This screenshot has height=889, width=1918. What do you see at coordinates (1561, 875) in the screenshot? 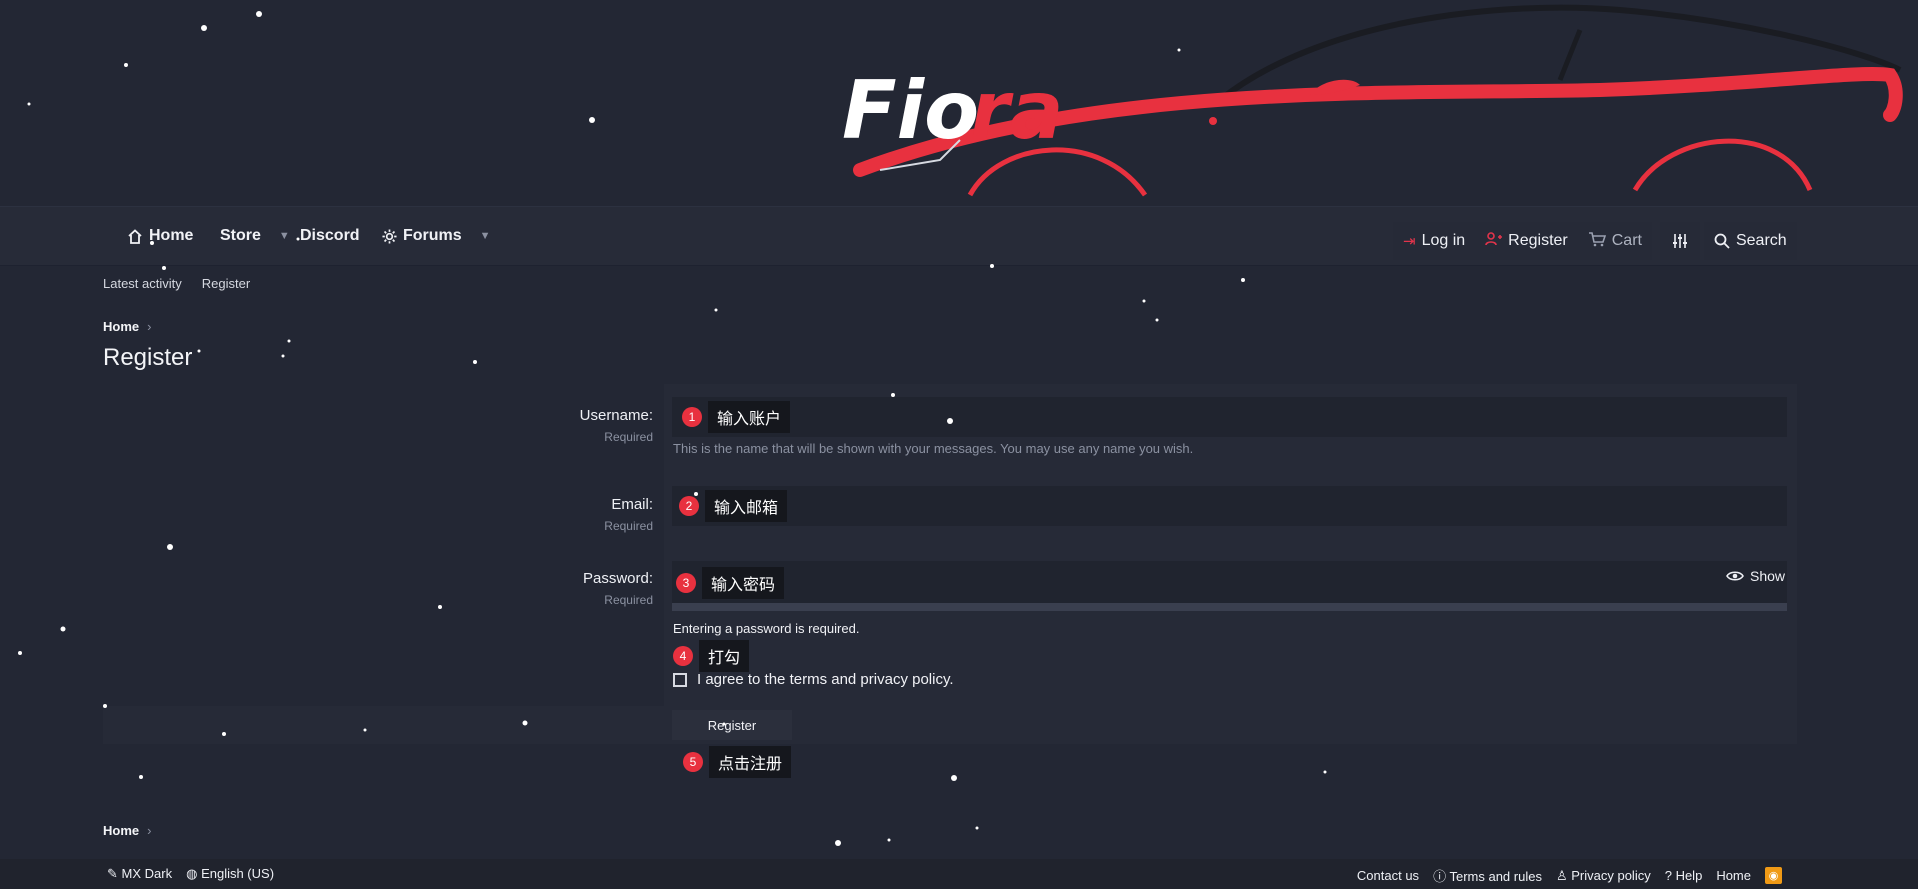
I see `user-shield-icon: ♙` at bounding box center [1561, 875].